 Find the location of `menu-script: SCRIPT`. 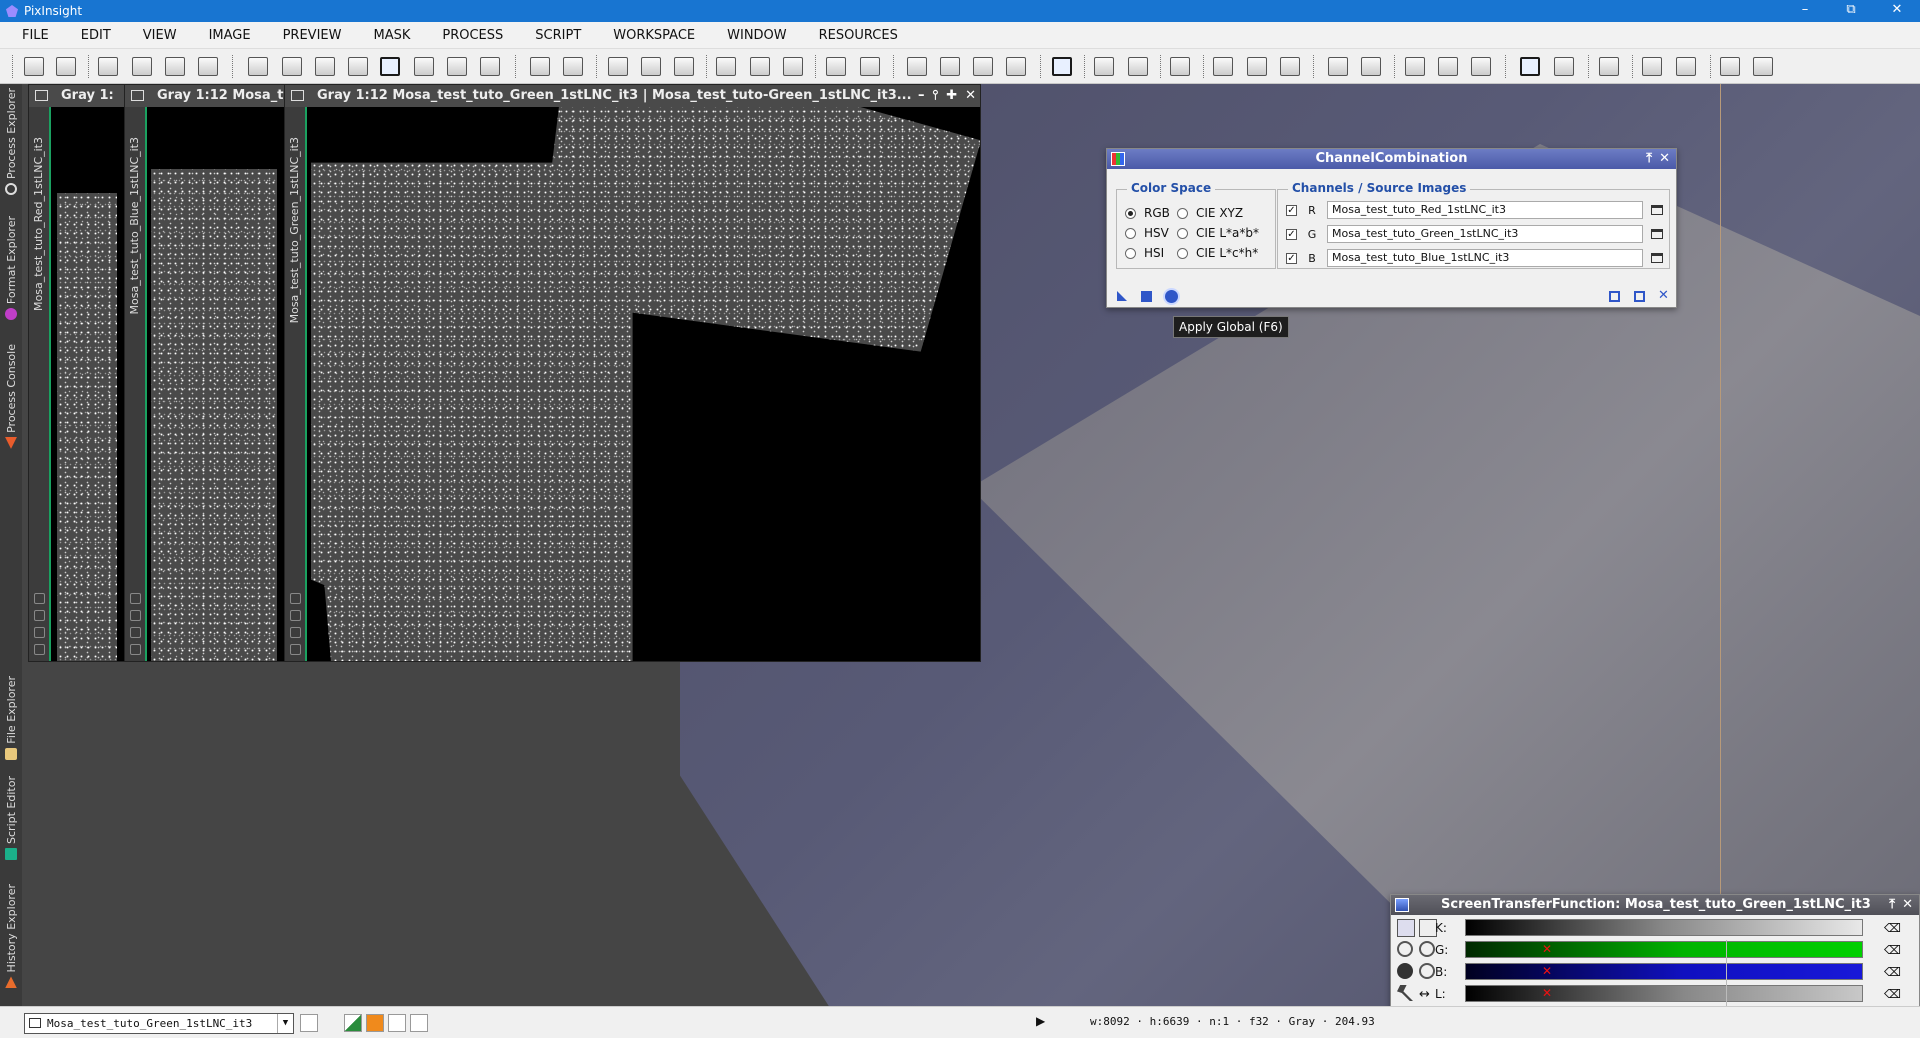

menu-script: SCRIPT is located at coordinates (558, 35).